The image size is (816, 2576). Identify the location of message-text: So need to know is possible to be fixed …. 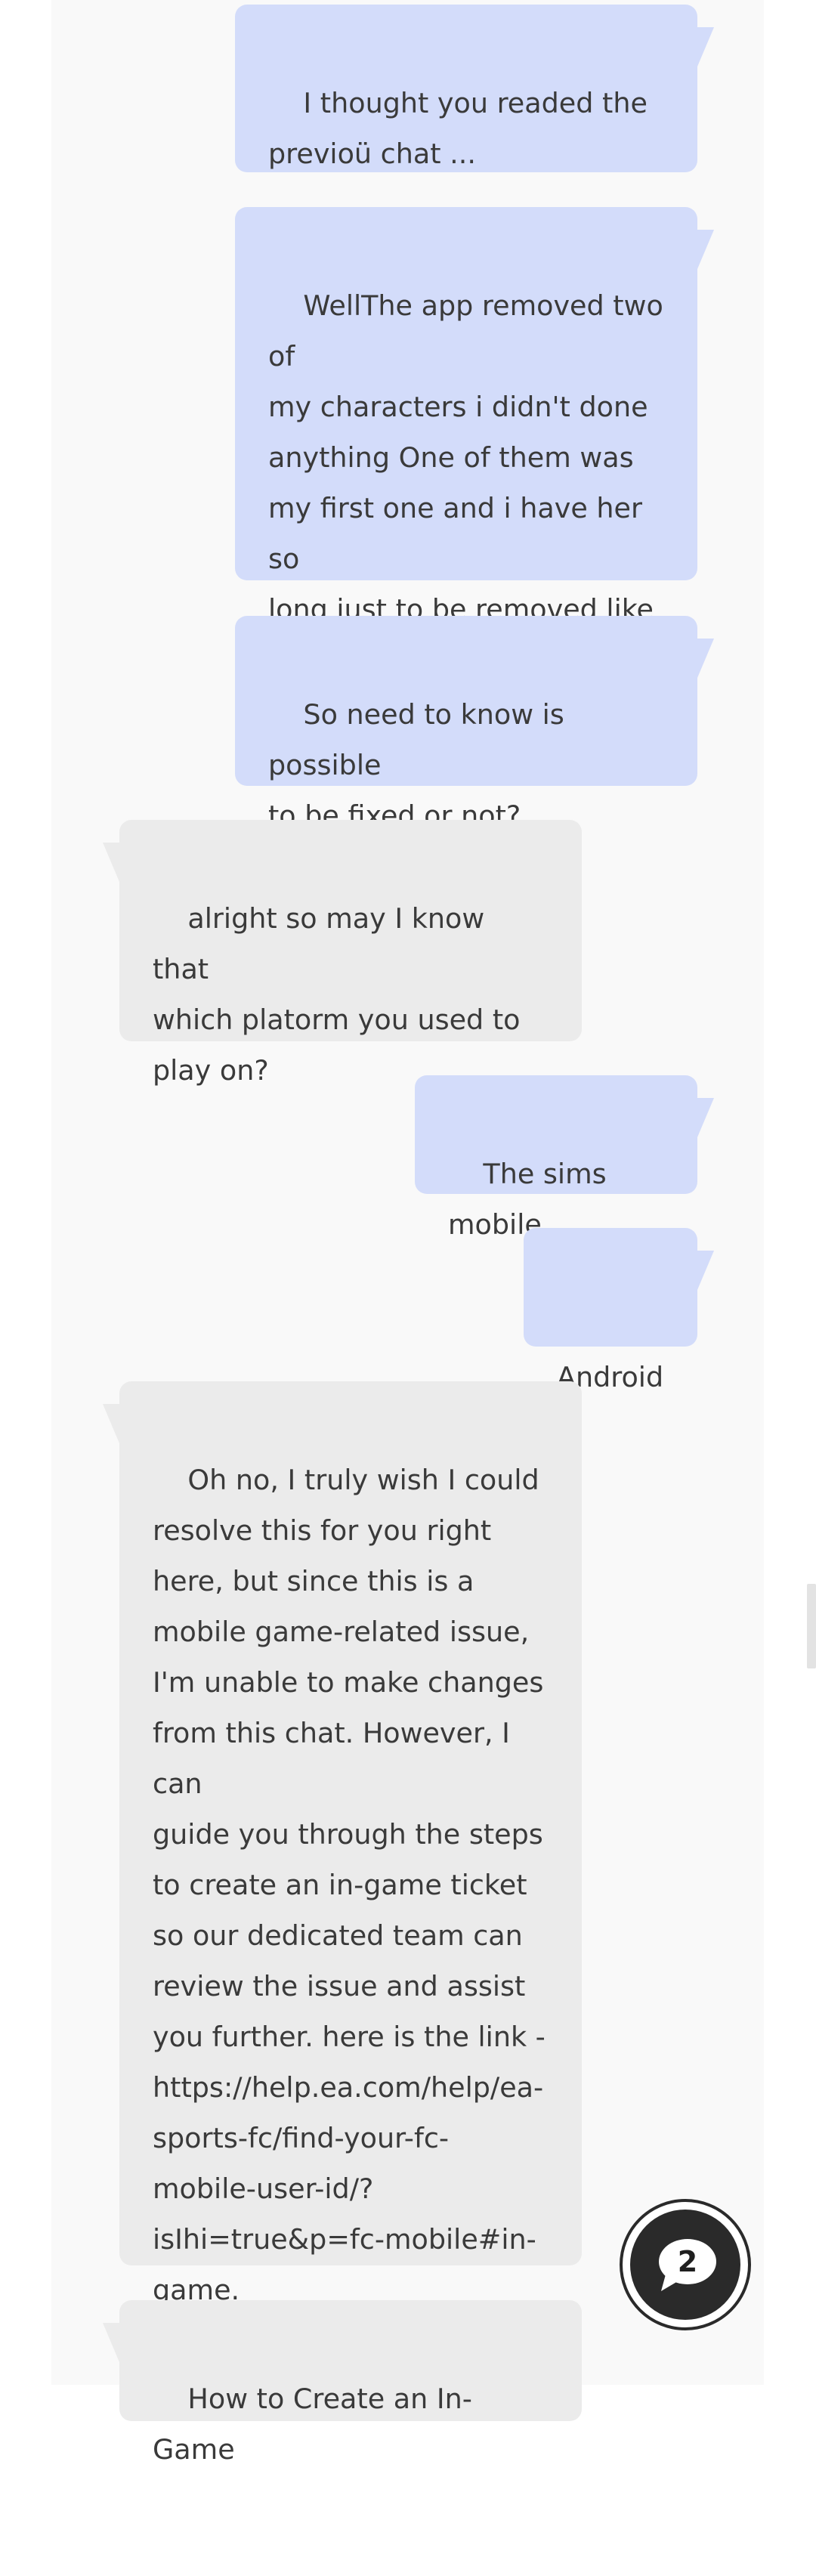
(416, 765).